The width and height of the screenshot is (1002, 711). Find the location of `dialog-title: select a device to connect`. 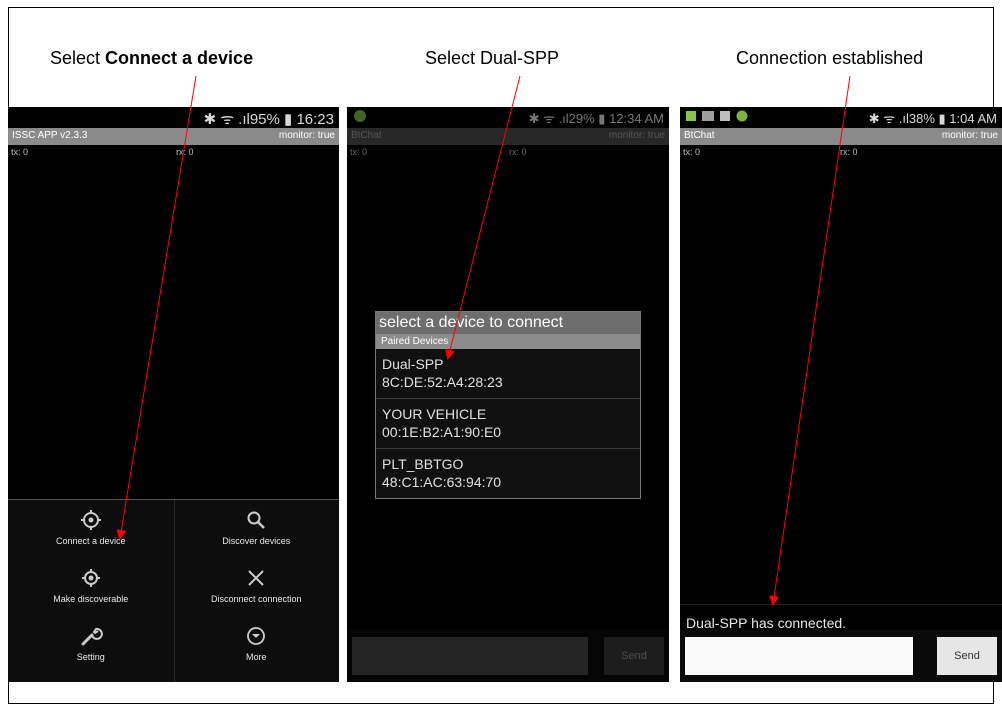

dialog-title: select a device to connect is located at coordinates (508, 323).